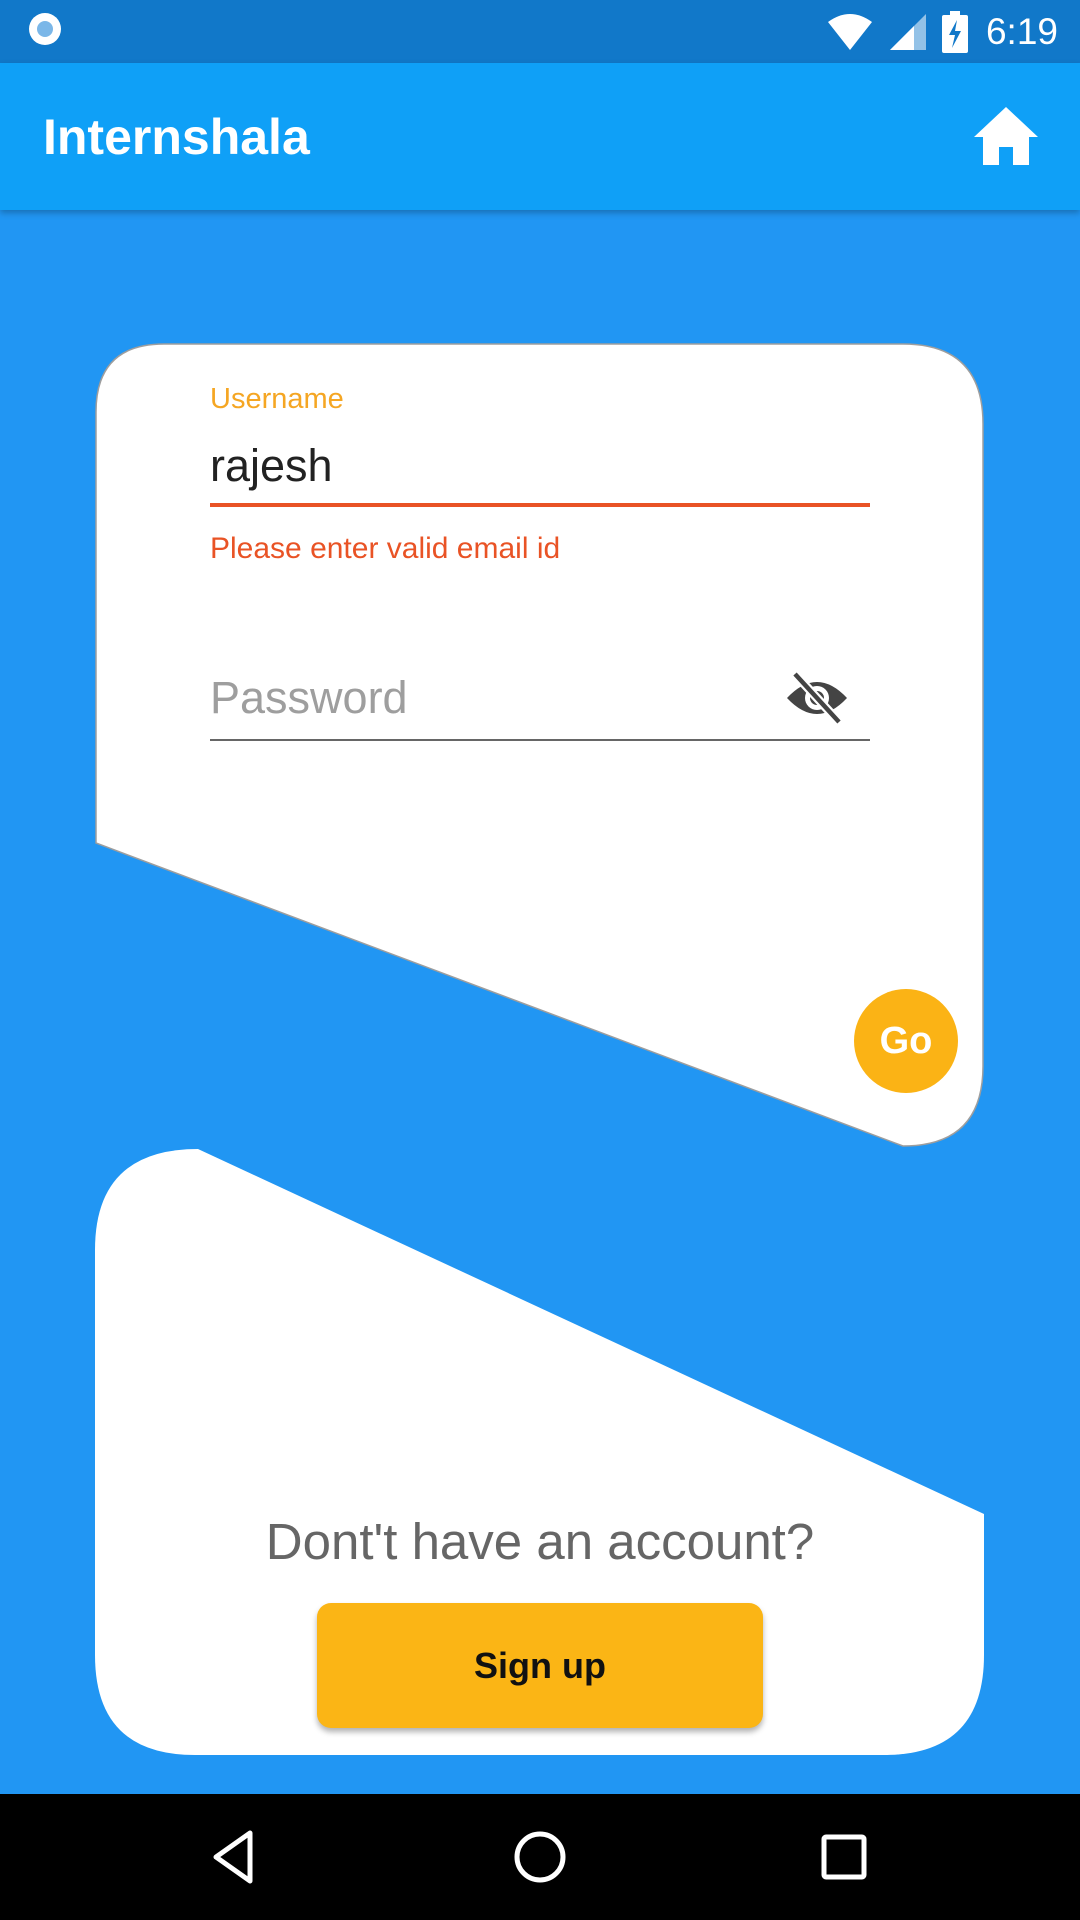  What do you see at coordinates (271, 466) in the screenshot?
I see `username-input: rajesh` at bounding box center [271, 466].